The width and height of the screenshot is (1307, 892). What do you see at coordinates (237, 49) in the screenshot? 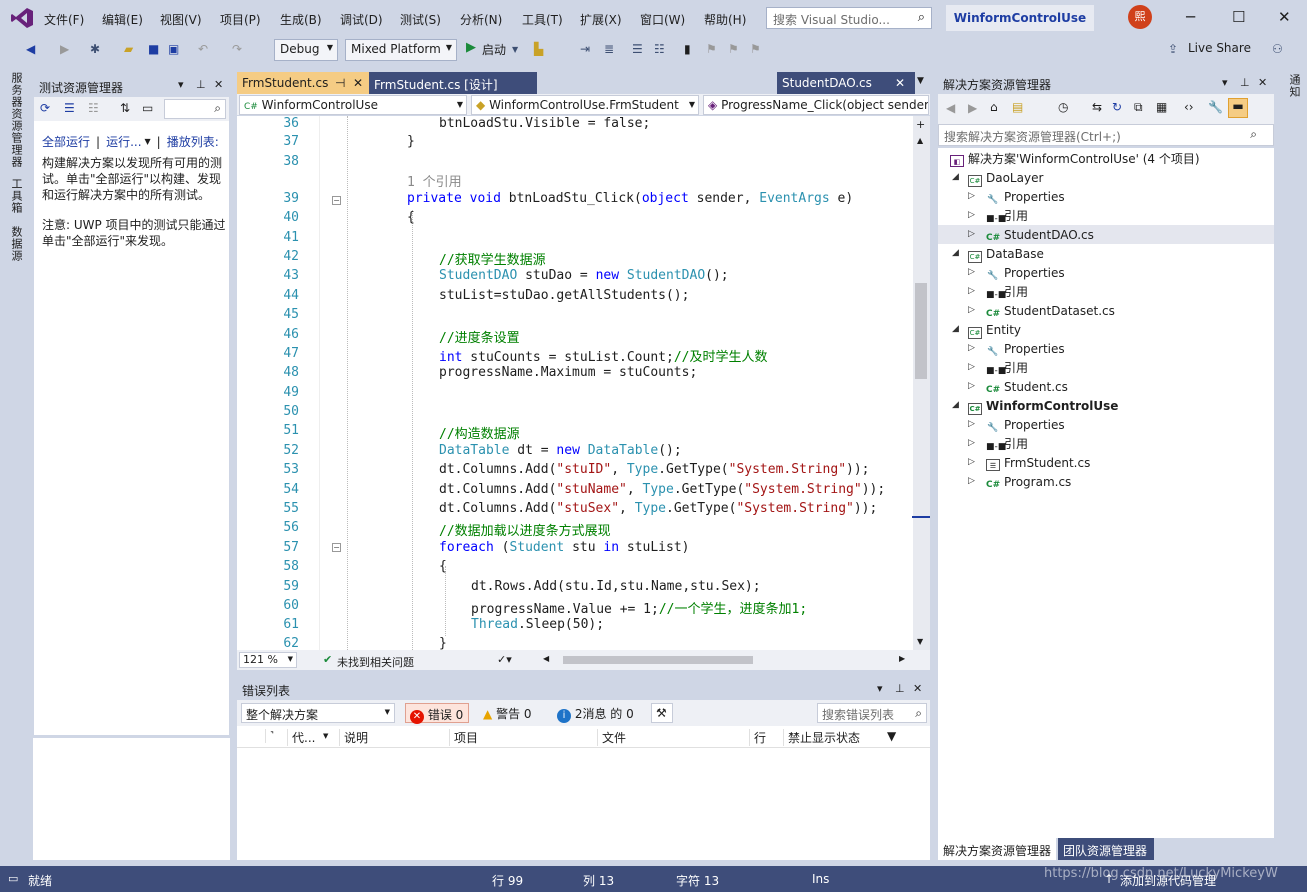
I see `redo-icon: ↷` at bounding box center [237, 49].